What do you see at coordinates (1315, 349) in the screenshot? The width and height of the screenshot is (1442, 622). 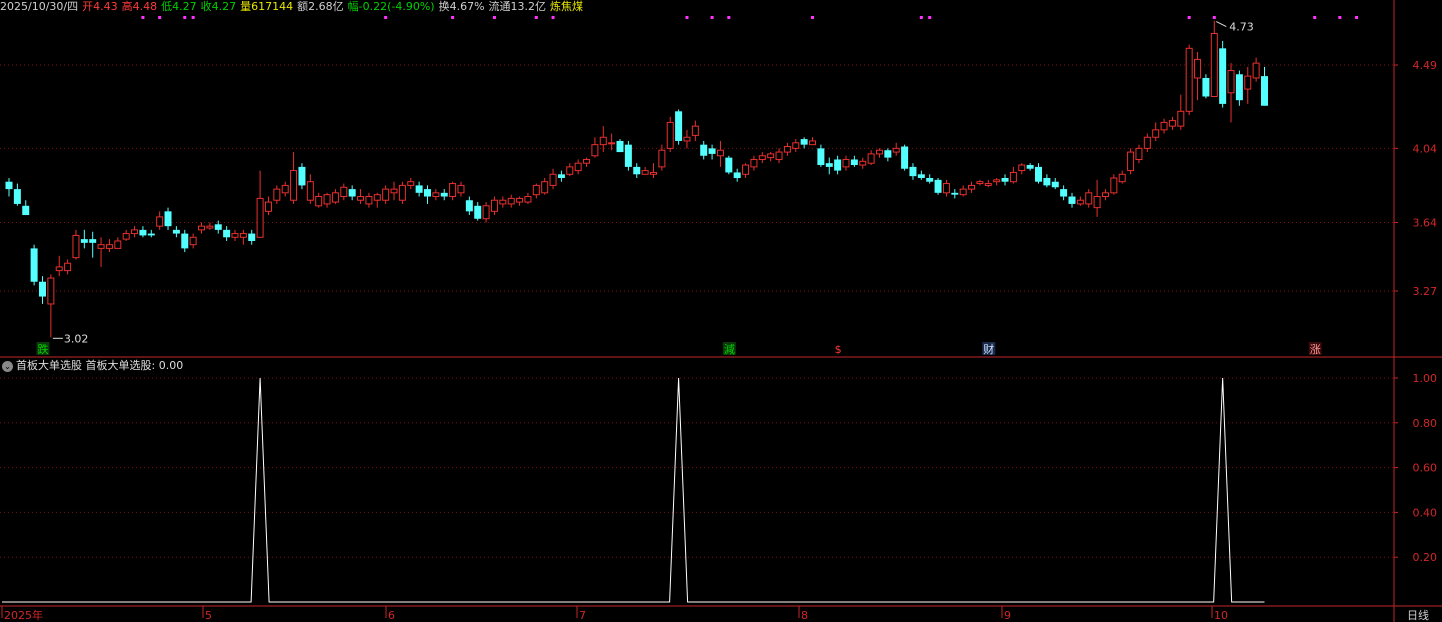 I see `event-label: 涨` at bounding box center [1315, 349].